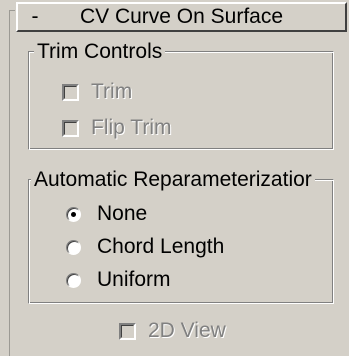 This screenshot has height=356, width=349. What do you see at coordinates (70, 128) in the screenshot?
I see `flip-trim-checkbox` at bounding box center [70, 128].